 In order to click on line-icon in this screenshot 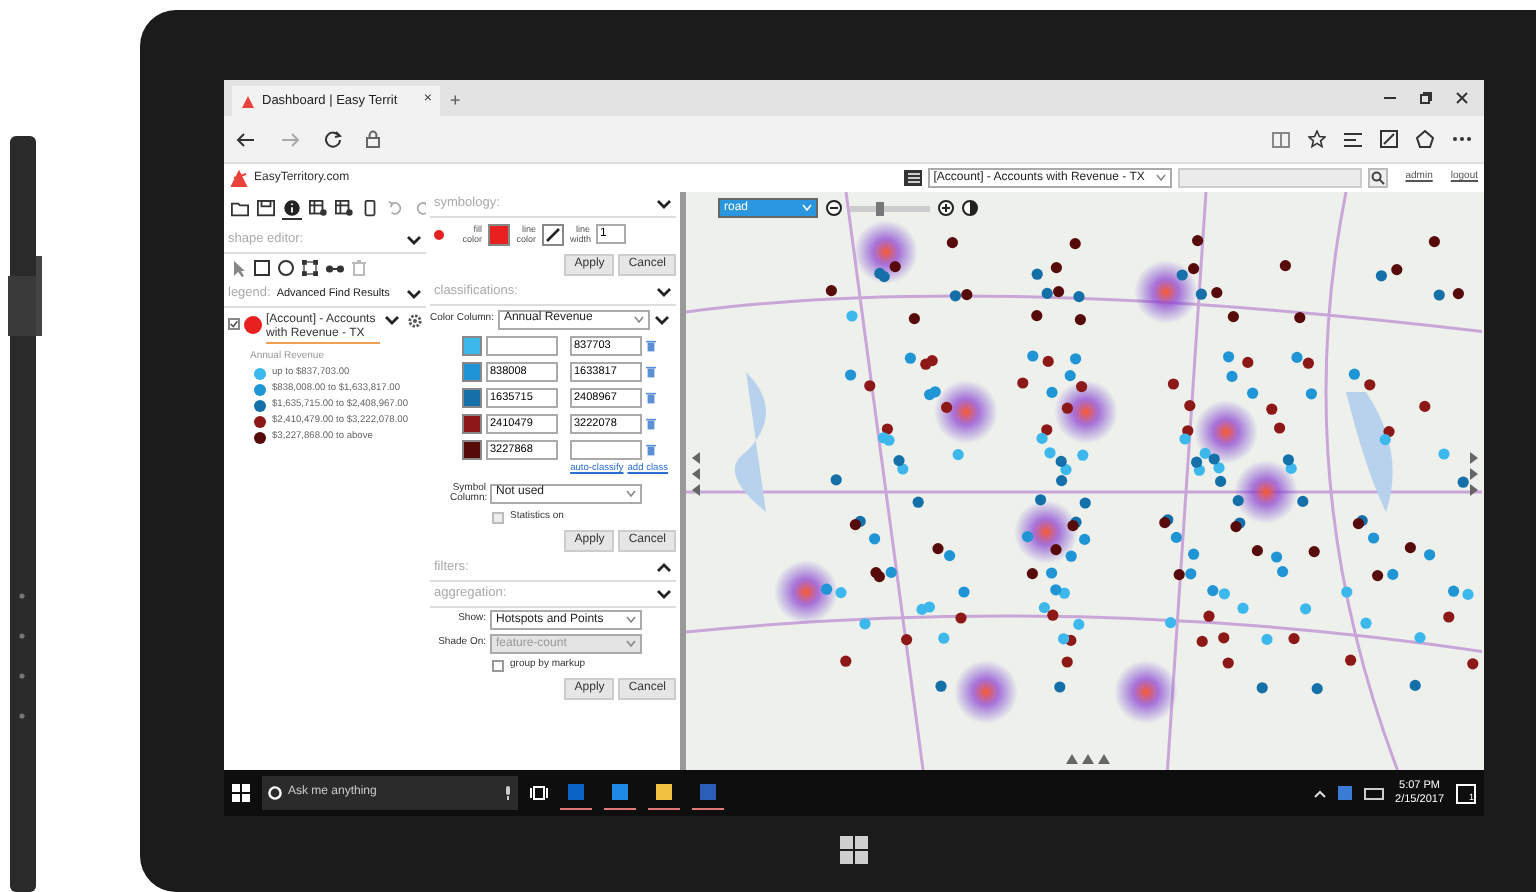, I will do `click(335, 268)`.